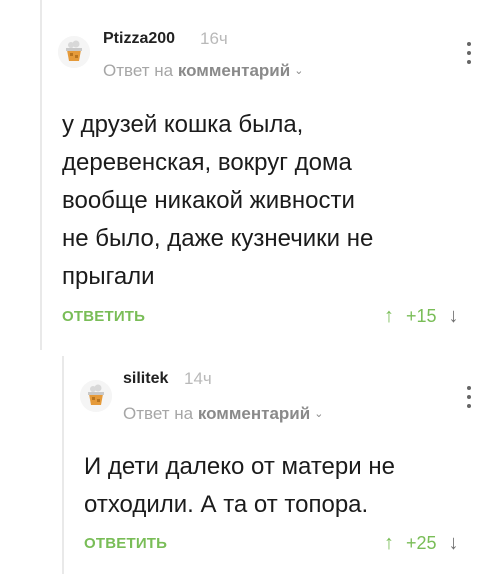  What do you see at coordinates (139, 39) in the screenshot?
I see `username: Ptizza200` at bounding box center [139, 39].